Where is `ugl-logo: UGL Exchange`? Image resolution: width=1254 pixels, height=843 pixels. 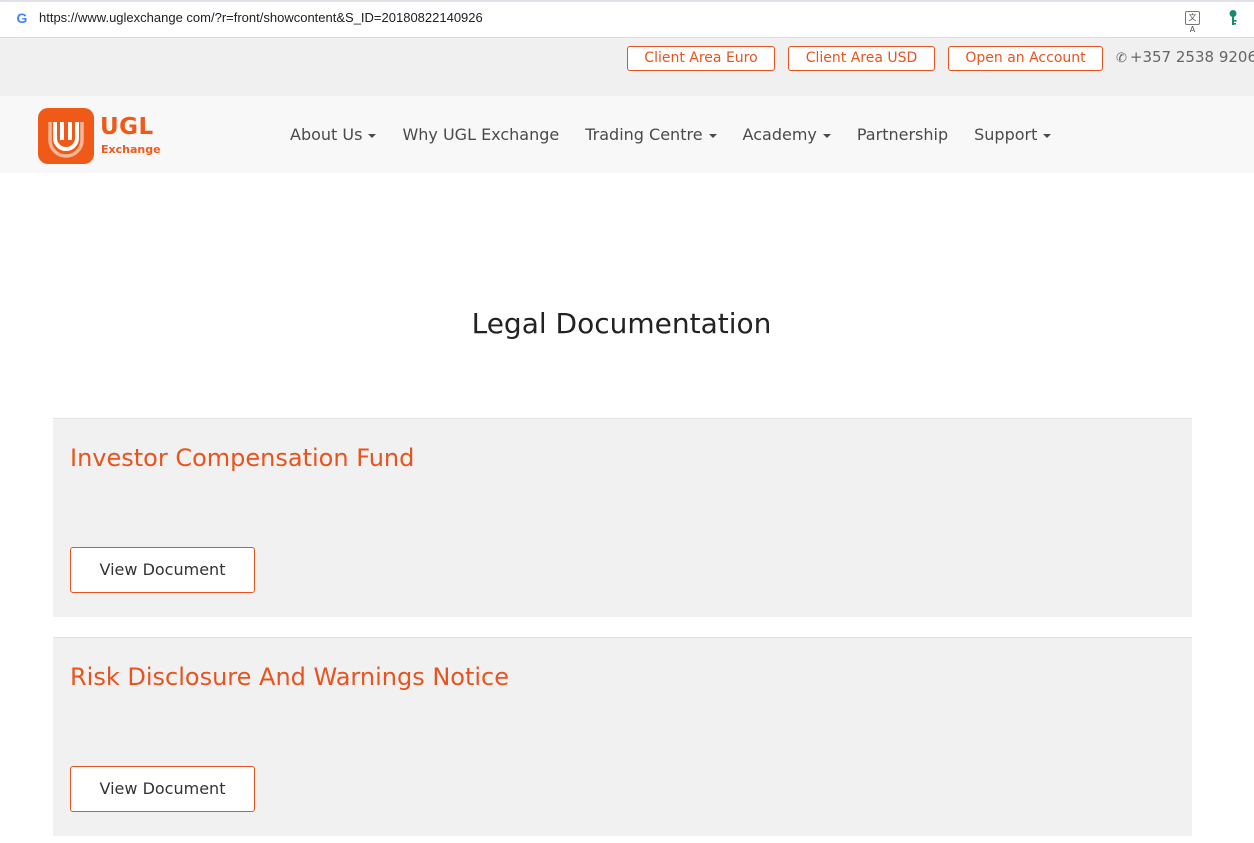 ugl-logo: UGL Exchange is located at coordinates (99, 136).